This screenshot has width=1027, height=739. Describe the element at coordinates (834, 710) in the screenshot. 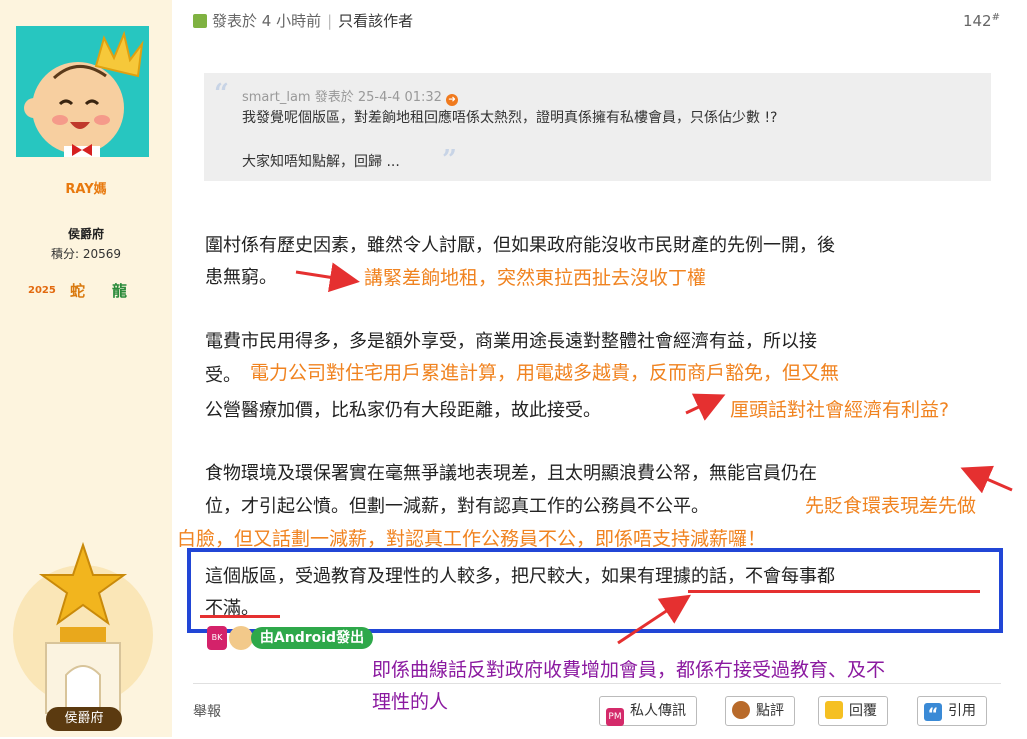

I see `speech-bubble-icon` at that location.